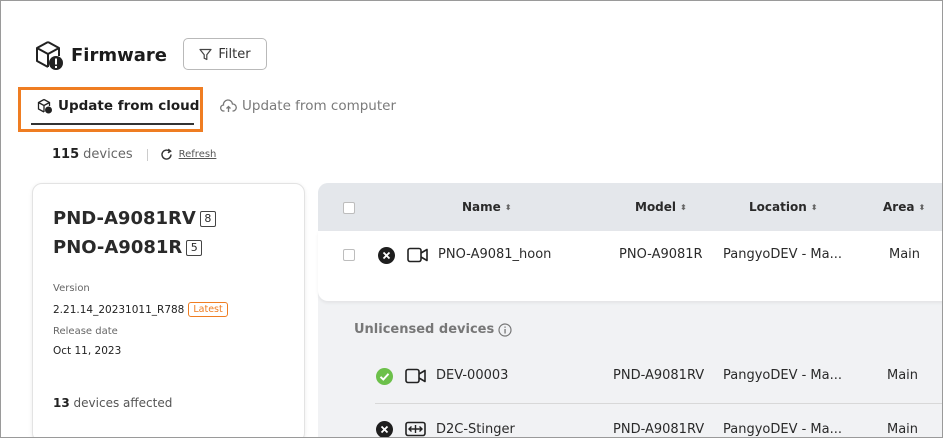  What do you see at coordinates (108, 154) in the screenshot?
I see `device-count-unit: devices` at bounding box center [108, 154].